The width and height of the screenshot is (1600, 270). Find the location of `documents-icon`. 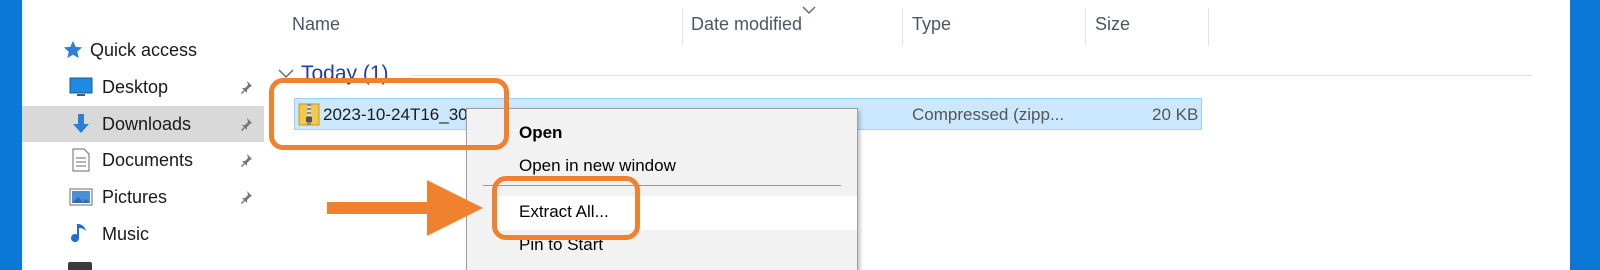

documents-icon is located at coordinates (81, 160).